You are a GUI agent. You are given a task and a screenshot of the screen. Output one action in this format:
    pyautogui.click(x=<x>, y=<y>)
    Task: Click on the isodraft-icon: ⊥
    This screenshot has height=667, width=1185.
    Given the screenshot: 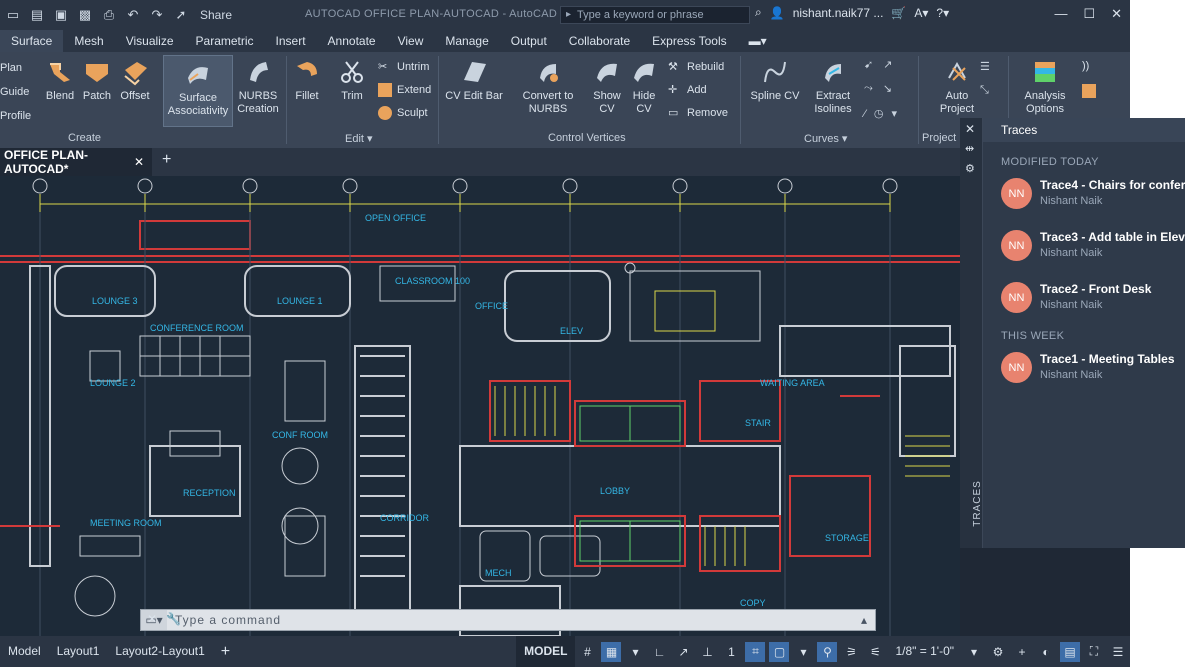 What is the action you would take?
    pyautogui.click(x=707, y=652)
    